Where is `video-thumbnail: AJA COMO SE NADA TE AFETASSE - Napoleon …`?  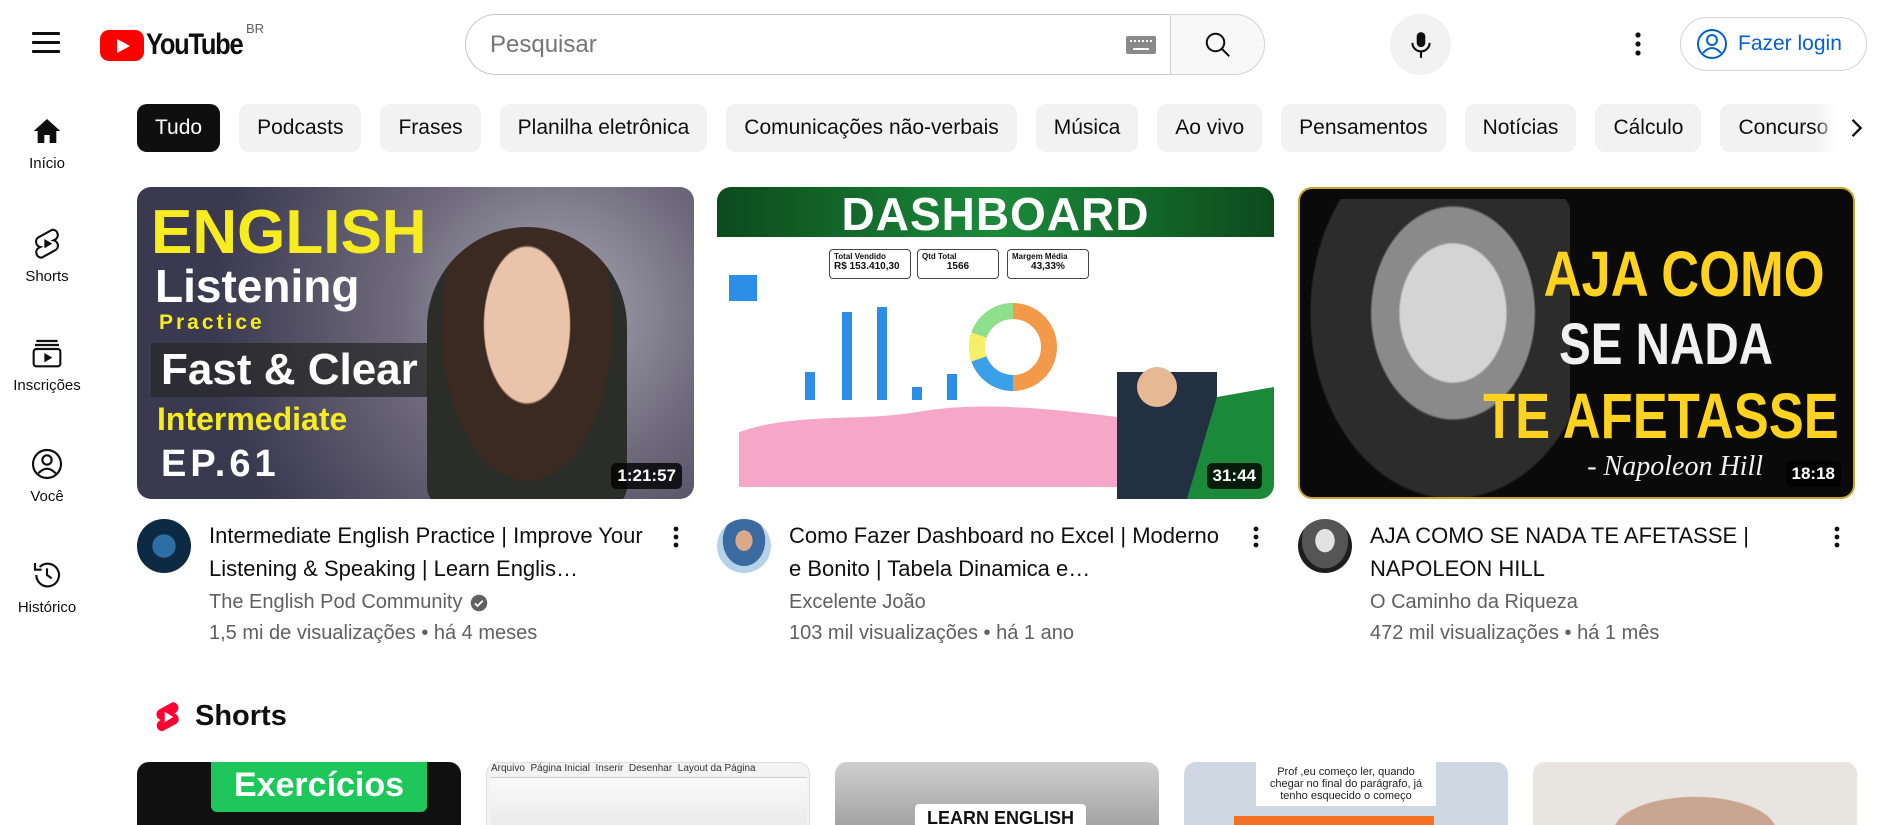
video-thumbnail: AJA COMO SE NADA TE AFETASSE - Napoleon … is located at coordinates (1576, 343).